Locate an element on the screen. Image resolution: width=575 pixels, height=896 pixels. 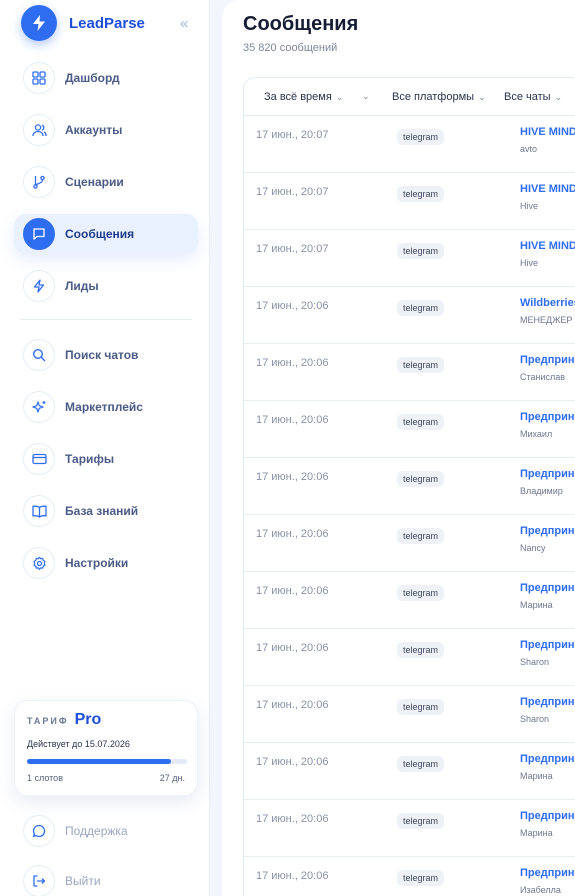
message-author: МЕНЕДЖЕР is located at coordinates (546, 320).